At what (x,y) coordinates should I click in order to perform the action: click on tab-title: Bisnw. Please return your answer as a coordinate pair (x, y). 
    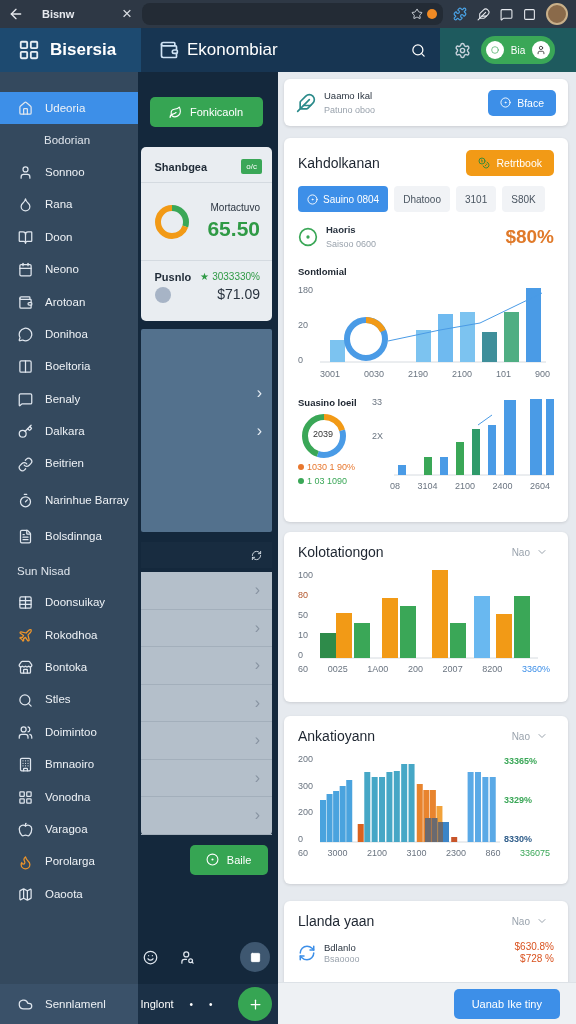
    Looking at the image, I should click on (58, 14).